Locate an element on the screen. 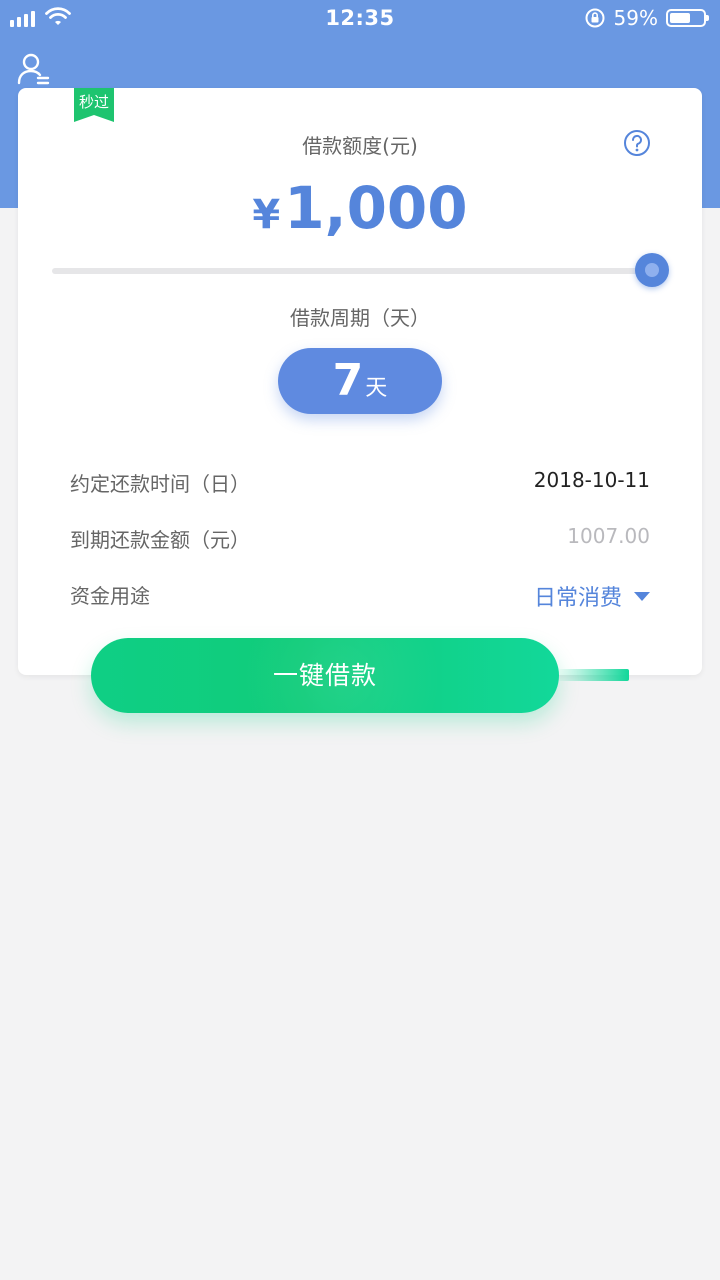 The width and height of the screenshot is (720, 1280). repayment-amount-row: 到期还款金额（元） 1007.00 is located at coordinates (360, 539).